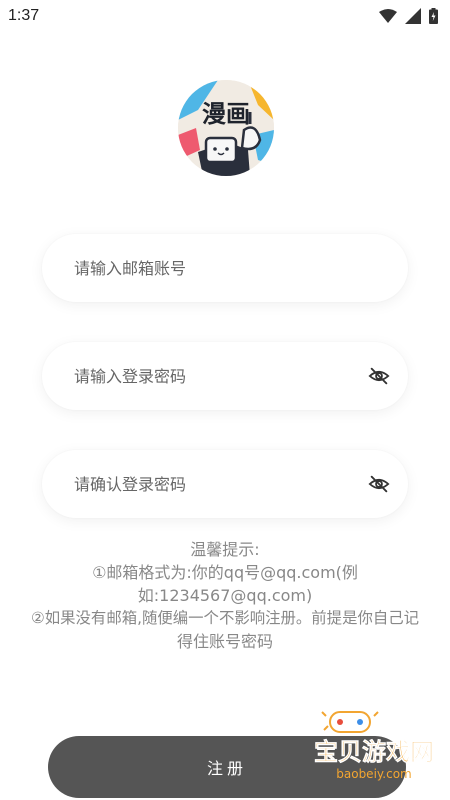  I want to click on watermark-title: 宝贝游戏网, so click(374, 752).